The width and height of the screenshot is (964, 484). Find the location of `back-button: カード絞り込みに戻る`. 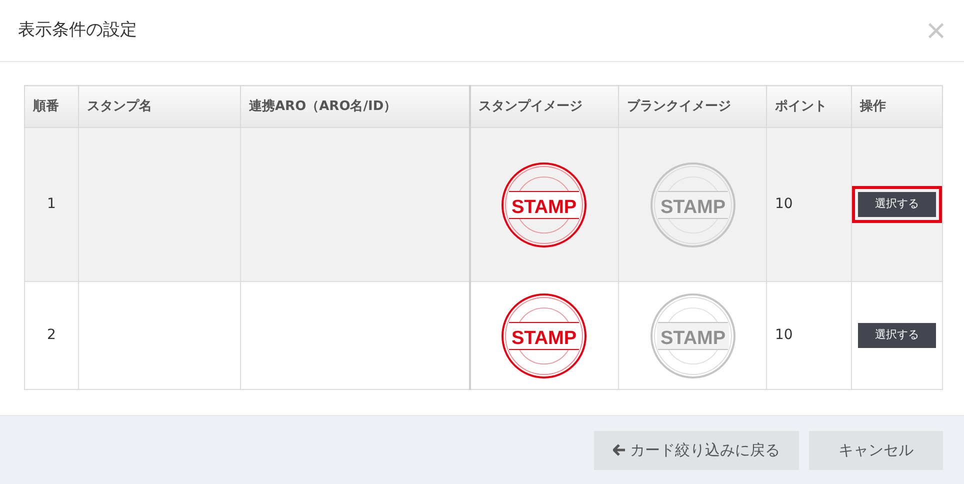

back-button: カード絞り込みに戻る is located at coordinates (696, 450).